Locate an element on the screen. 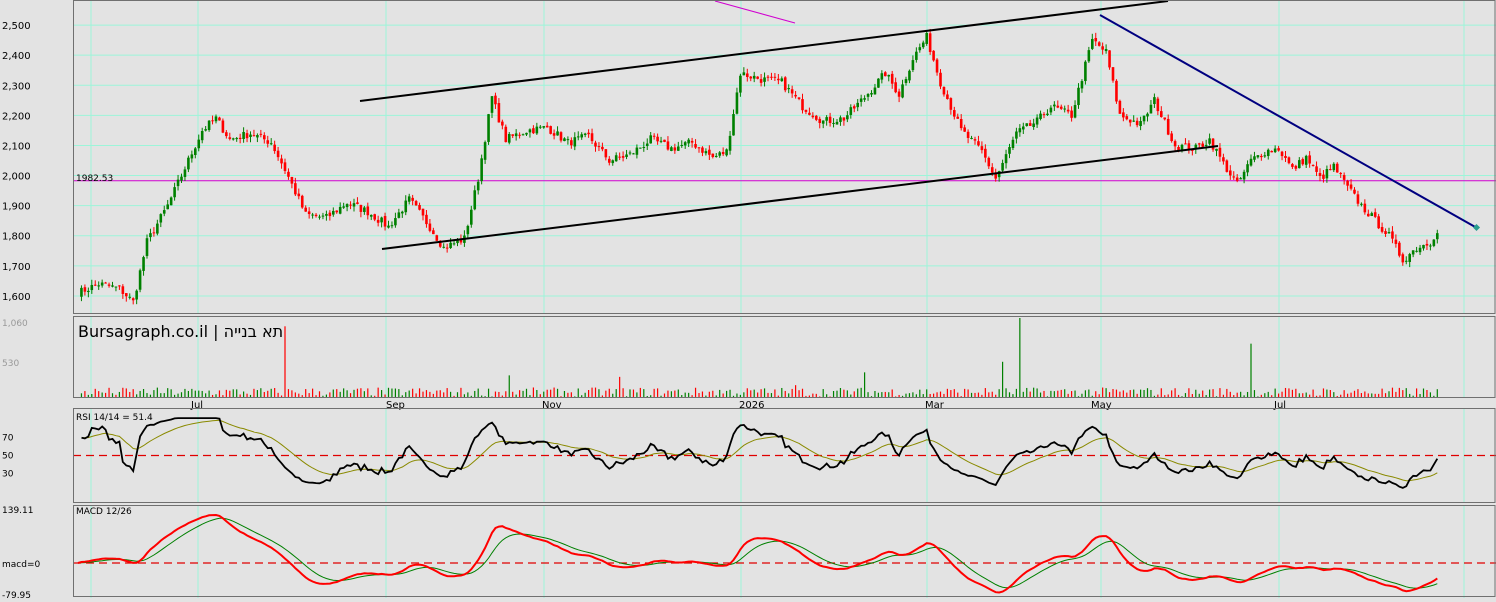 This screenshot has width=1496, height=602. time-axis-label: Sep is located at coordinates (395, 405).